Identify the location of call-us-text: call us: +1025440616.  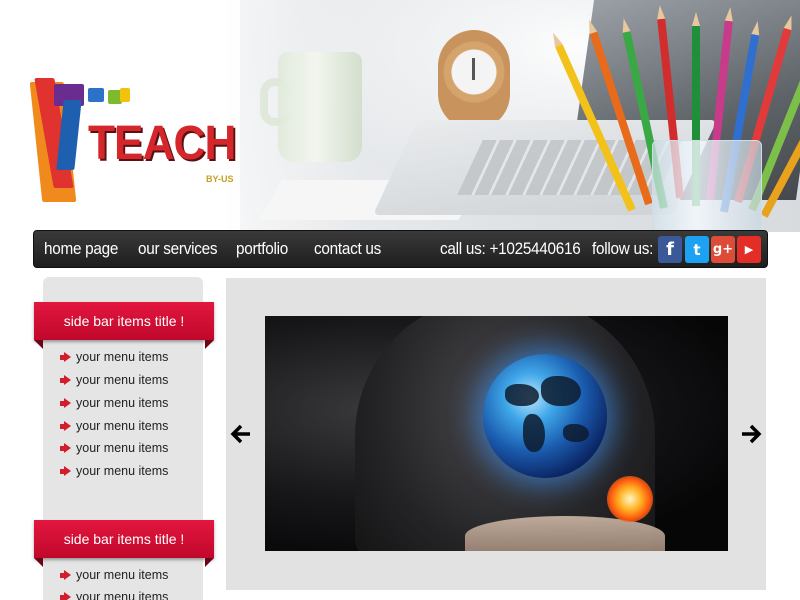
(510, 248).